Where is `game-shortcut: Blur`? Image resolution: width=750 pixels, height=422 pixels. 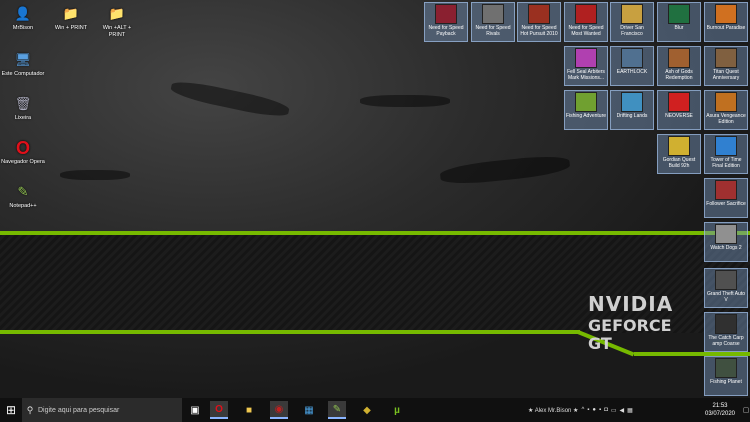 game-shortcut: Blur is located at coordinates (679, 22).